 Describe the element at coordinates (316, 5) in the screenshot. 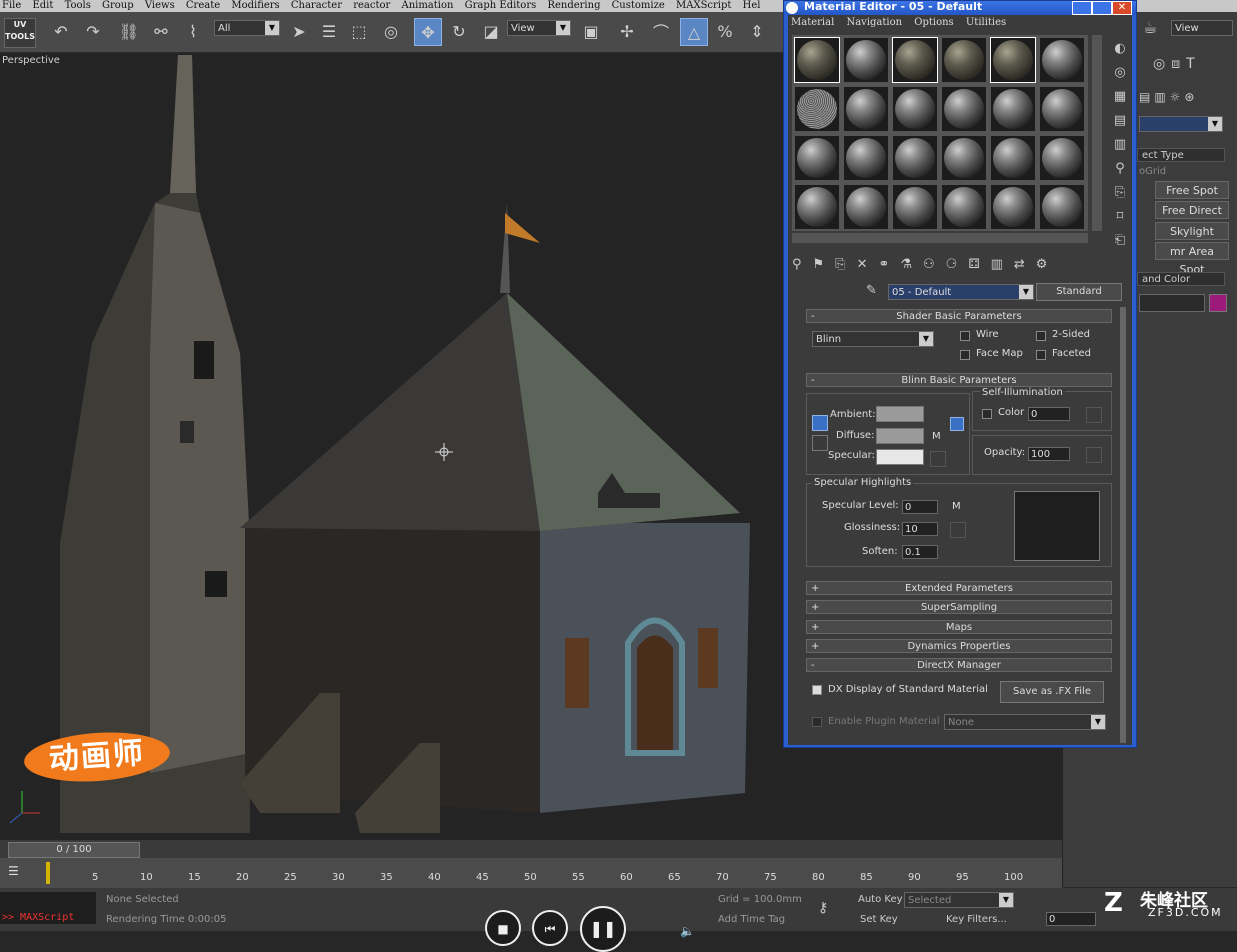

I see `menu-character: Character` at that location.